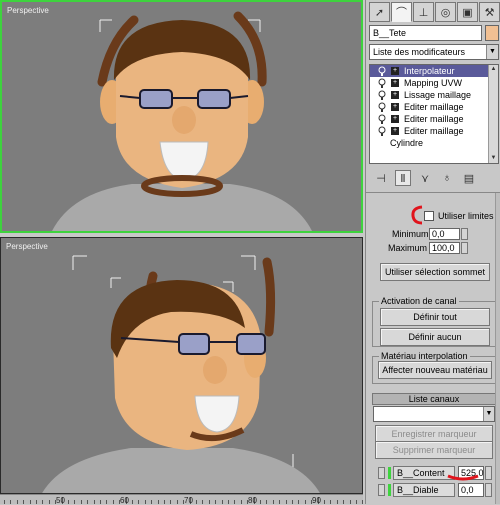  I want to click on annotation-red-mark, so click(417, 215).